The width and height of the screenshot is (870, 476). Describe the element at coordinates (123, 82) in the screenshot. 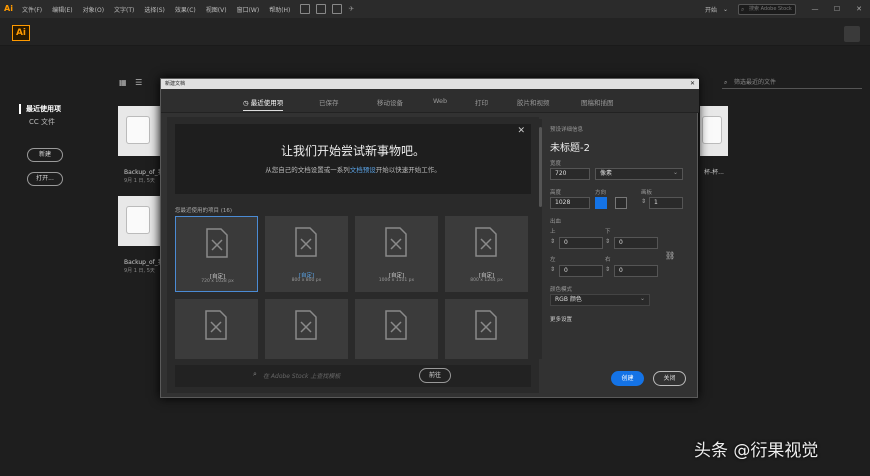

I see `grid-view-icon: ▦` at that location.